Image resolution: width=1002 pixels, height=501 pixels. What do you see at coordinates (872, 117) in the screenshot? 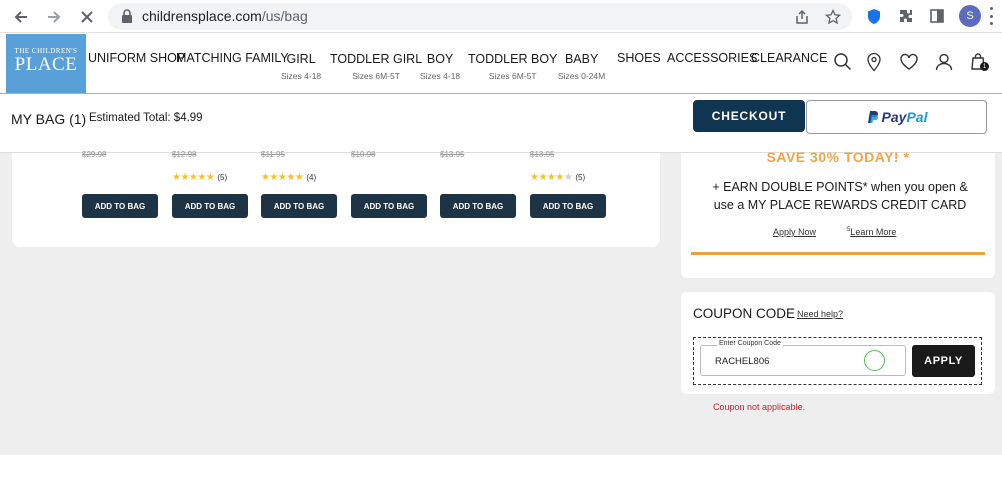
I see `paypal-icon` at bounding box center [872, 117].